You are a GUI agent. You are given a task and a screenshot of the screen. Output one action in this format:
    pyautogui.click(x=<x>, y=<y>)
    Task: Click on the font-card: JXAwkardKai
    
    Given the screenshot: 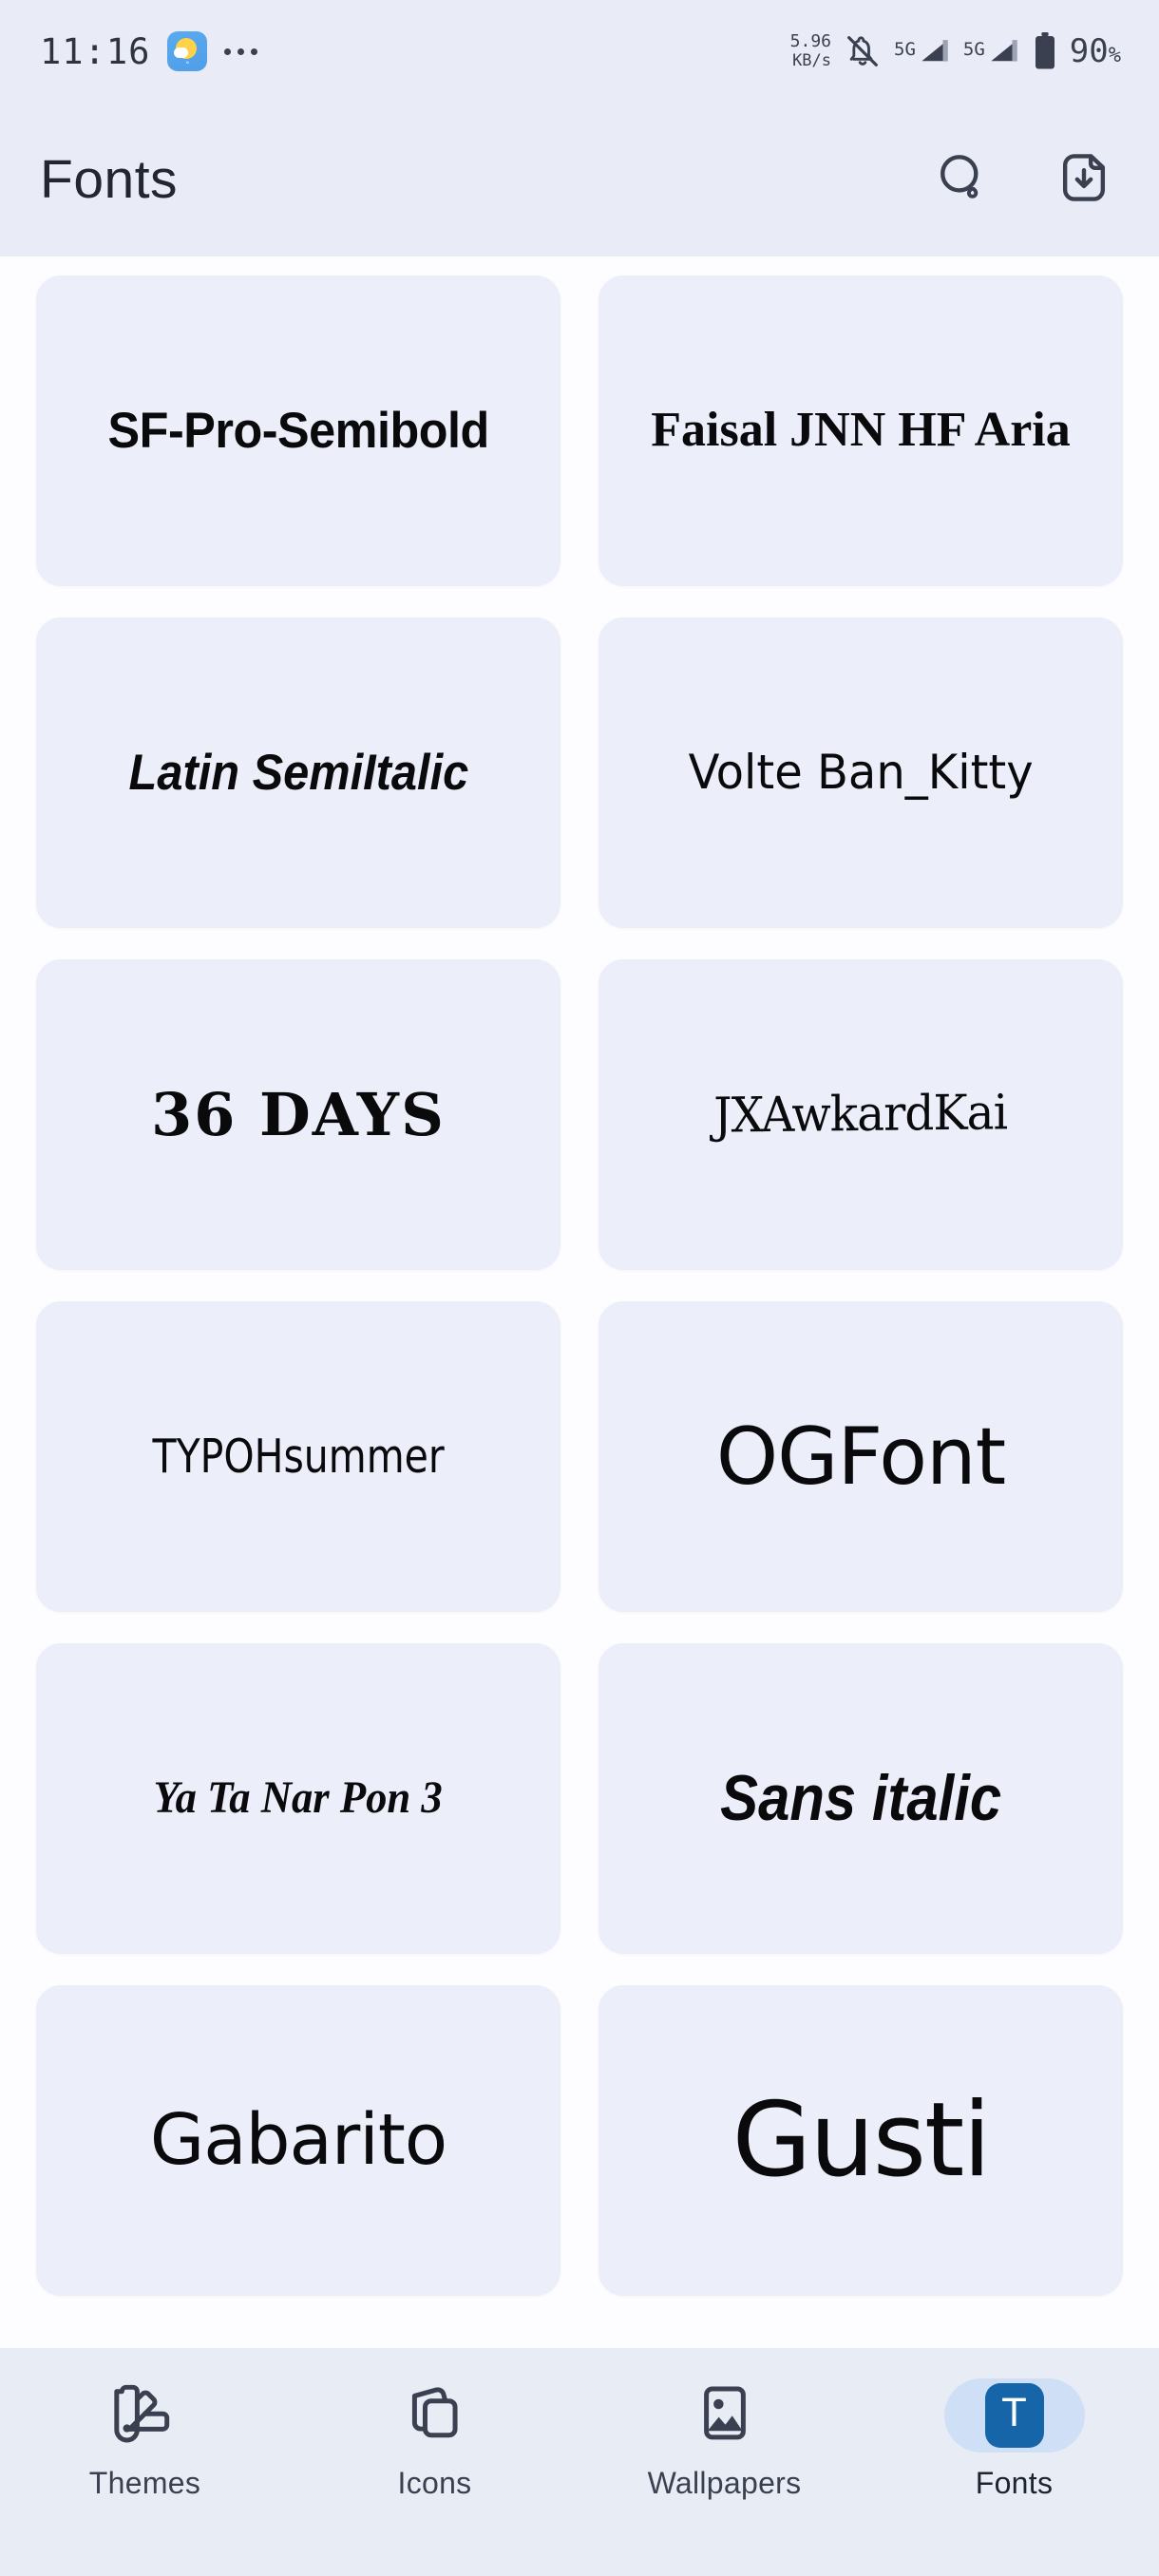 What is the action you would take?
    pyautogui.click(x=860, y=1114)
    